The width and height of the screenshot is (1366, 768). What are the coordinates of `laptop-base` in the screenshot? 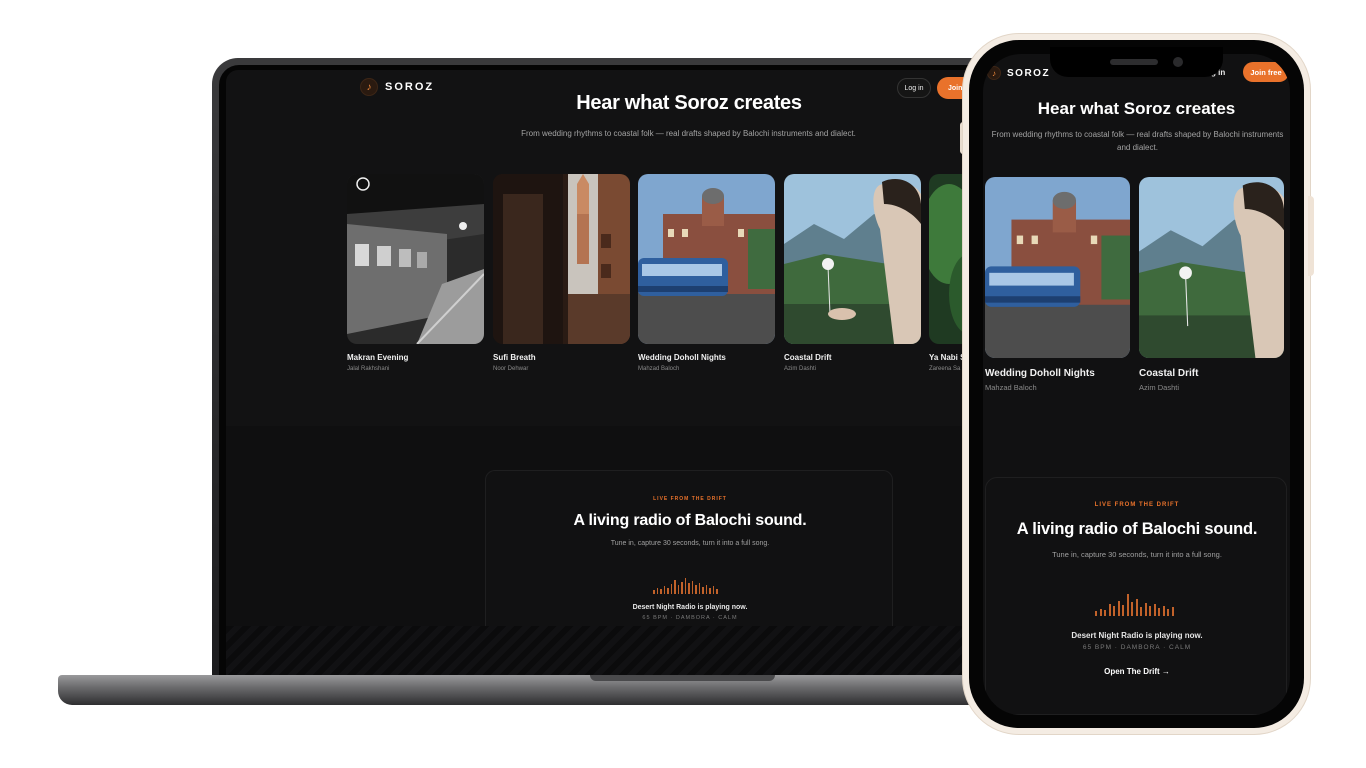 It's located at (538, 690).